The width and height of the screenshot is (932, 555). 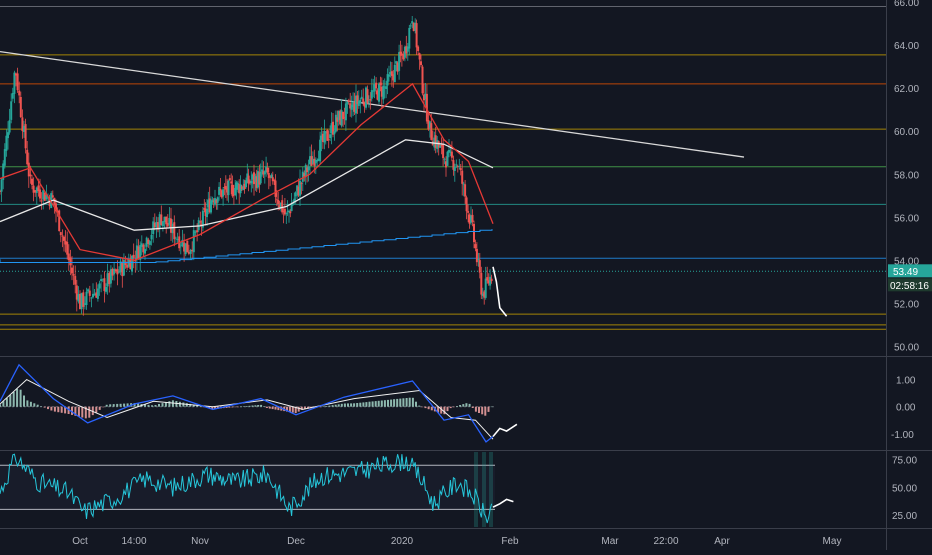 What do you see at coordinates (133, 541) in the screenshot?
I see `date-tick-label: 14:00` at bounding box center [133, 541].